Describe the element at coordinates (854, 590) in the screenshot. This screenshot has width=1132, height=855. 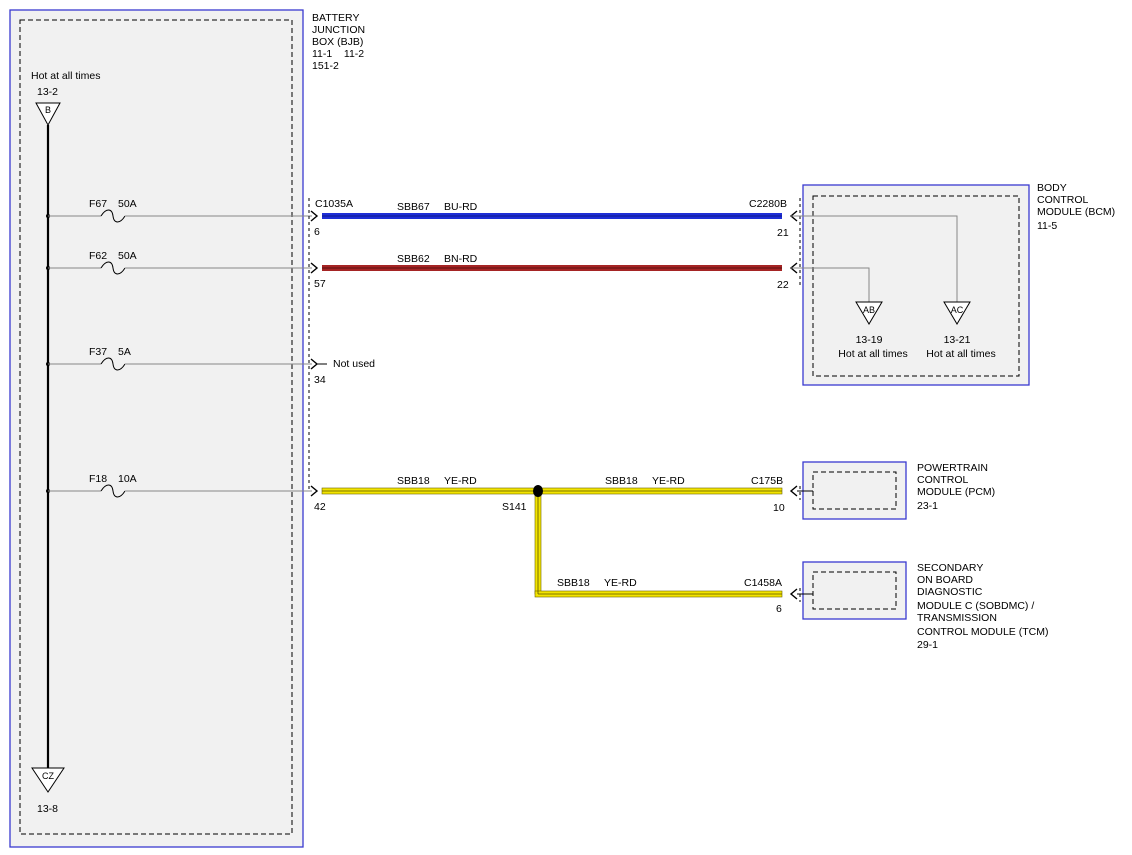
I see `tcm-box` at that location.